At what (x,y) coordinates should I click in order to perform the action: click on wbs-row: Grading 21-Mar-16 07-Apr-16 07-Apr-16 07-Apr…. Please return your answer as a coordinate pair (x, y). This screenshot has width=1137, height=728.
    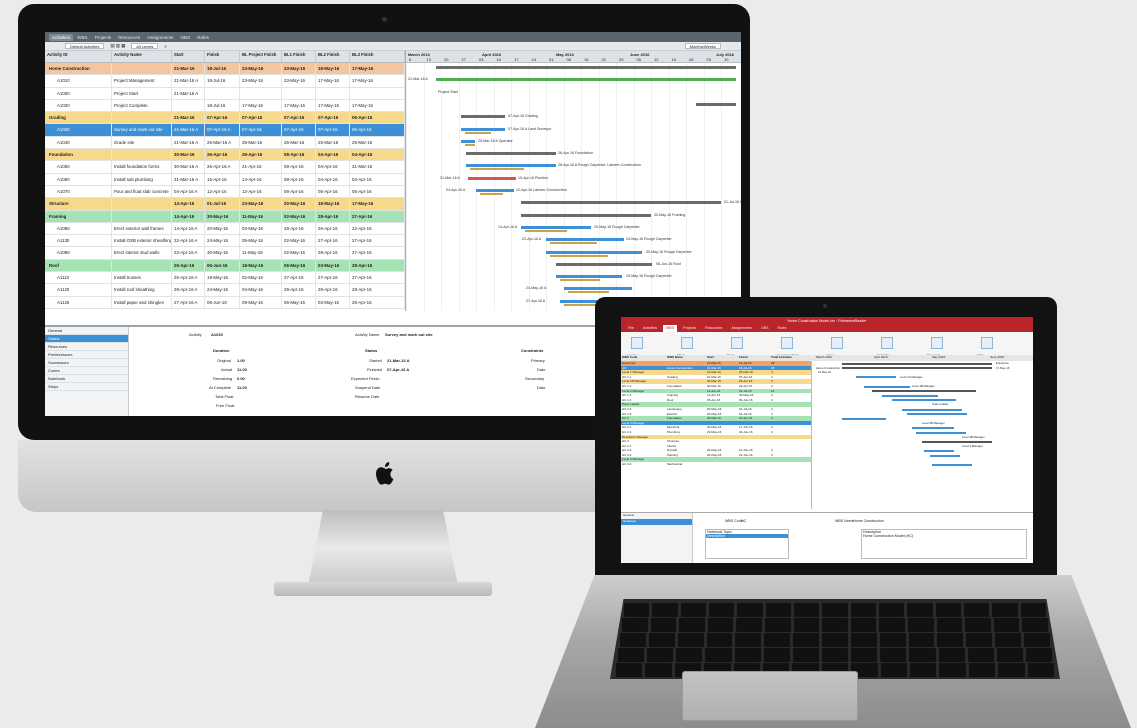
    Looking at the image, I should click on (225, 118).